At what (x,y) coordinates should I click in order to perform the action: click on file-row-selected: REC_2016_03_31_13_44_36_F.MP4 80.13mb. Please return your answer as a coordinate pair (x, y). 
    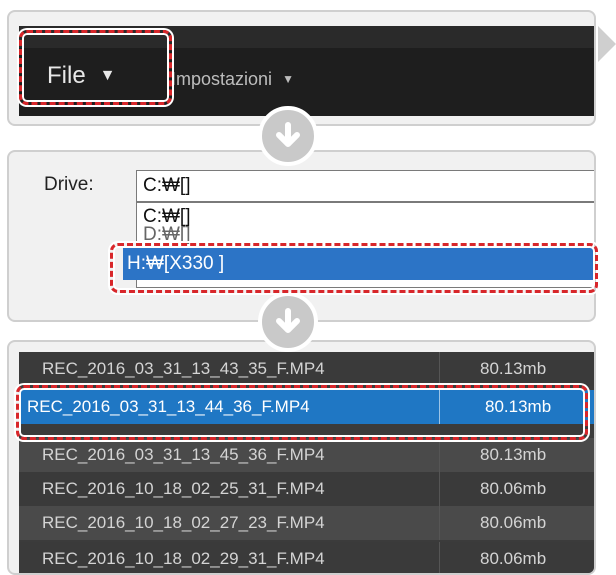
    Looking at the image, I should click on (306, 407).